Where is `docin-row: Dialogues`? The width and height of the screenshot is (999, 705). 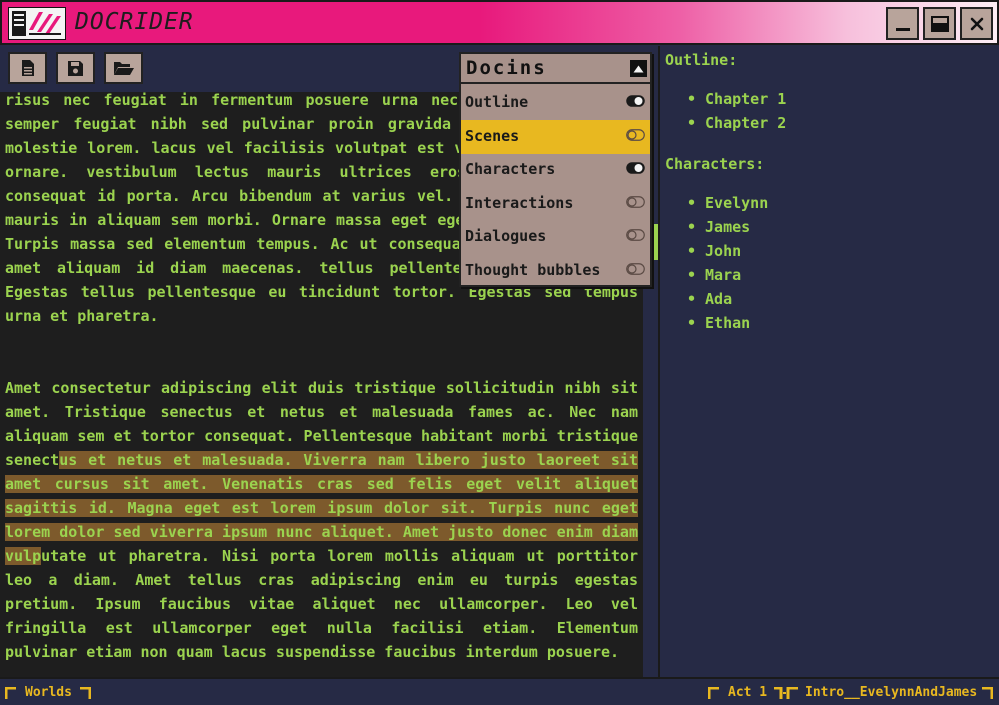 docin-row: Dialogues is located at coordinates (555, 237).